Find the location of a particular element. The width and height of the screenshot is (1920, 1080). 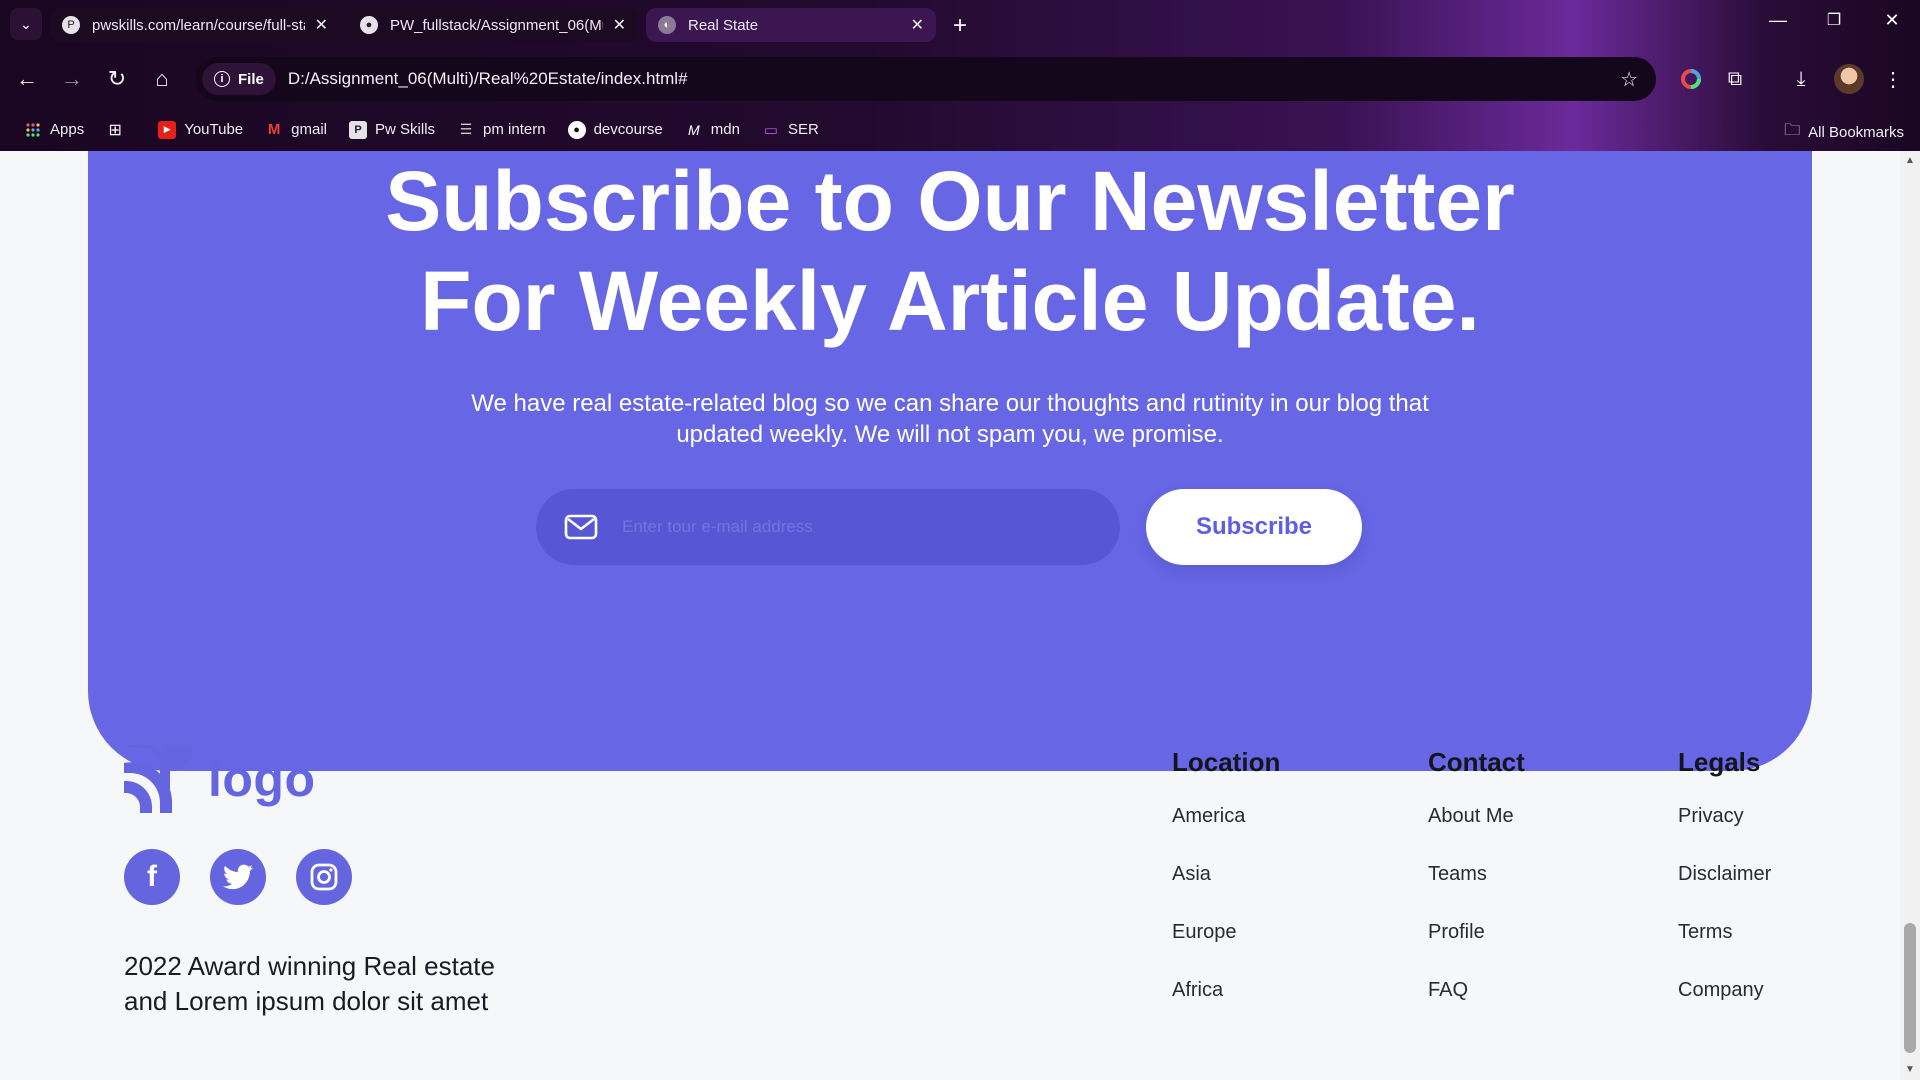

facebook-icon: f is located at coordinates (152, 877).